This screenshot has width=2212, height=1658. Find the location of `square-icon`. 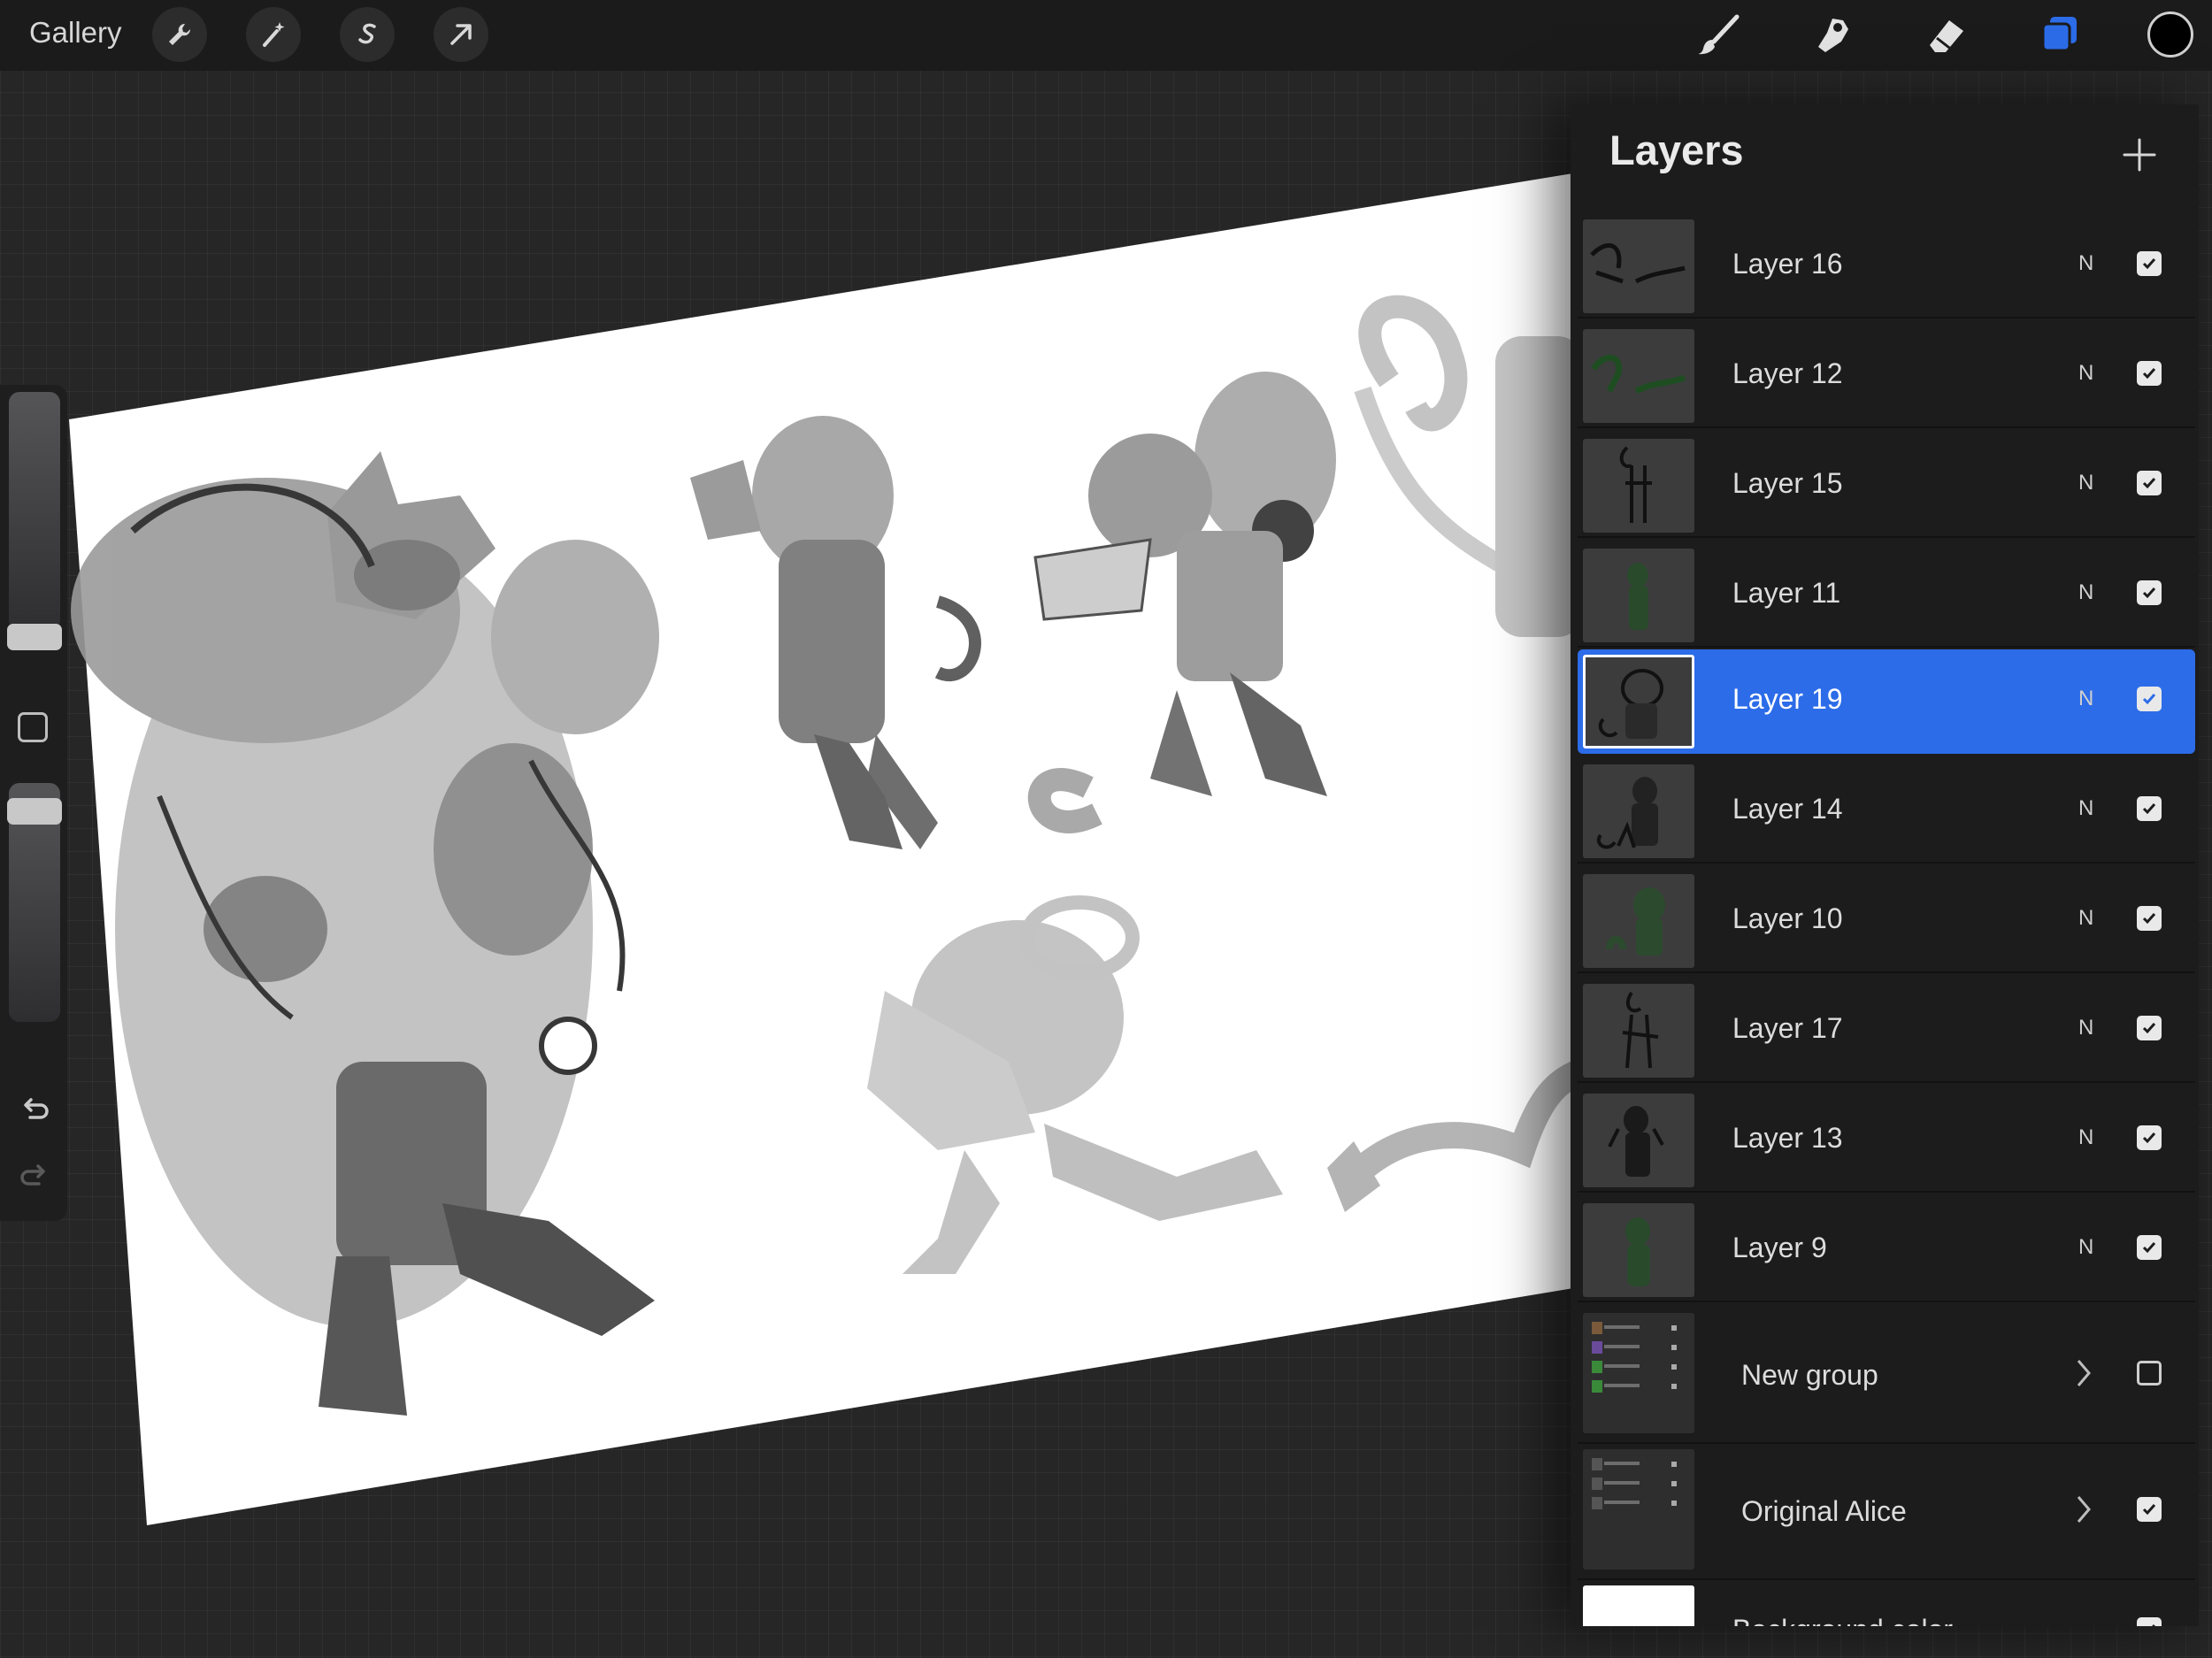

square-icon is located at coordinates (33, 727).